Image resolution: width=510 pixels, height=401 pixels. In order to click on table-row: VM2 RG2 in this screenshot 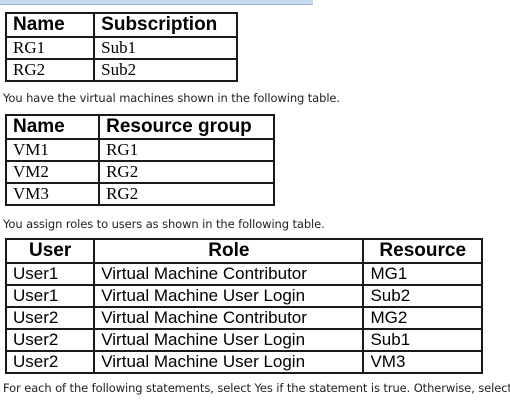, I will do `click(139, 172)`.